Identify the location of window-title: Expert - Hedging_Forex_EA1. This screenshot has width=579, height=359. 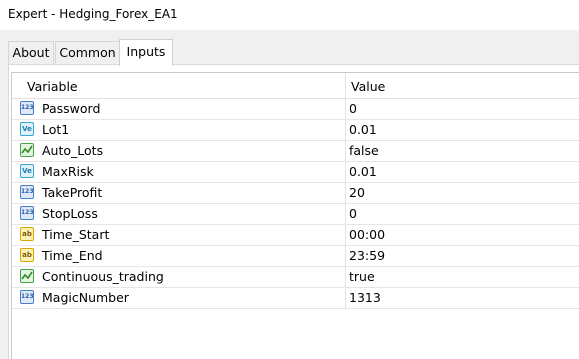
(93, 14).